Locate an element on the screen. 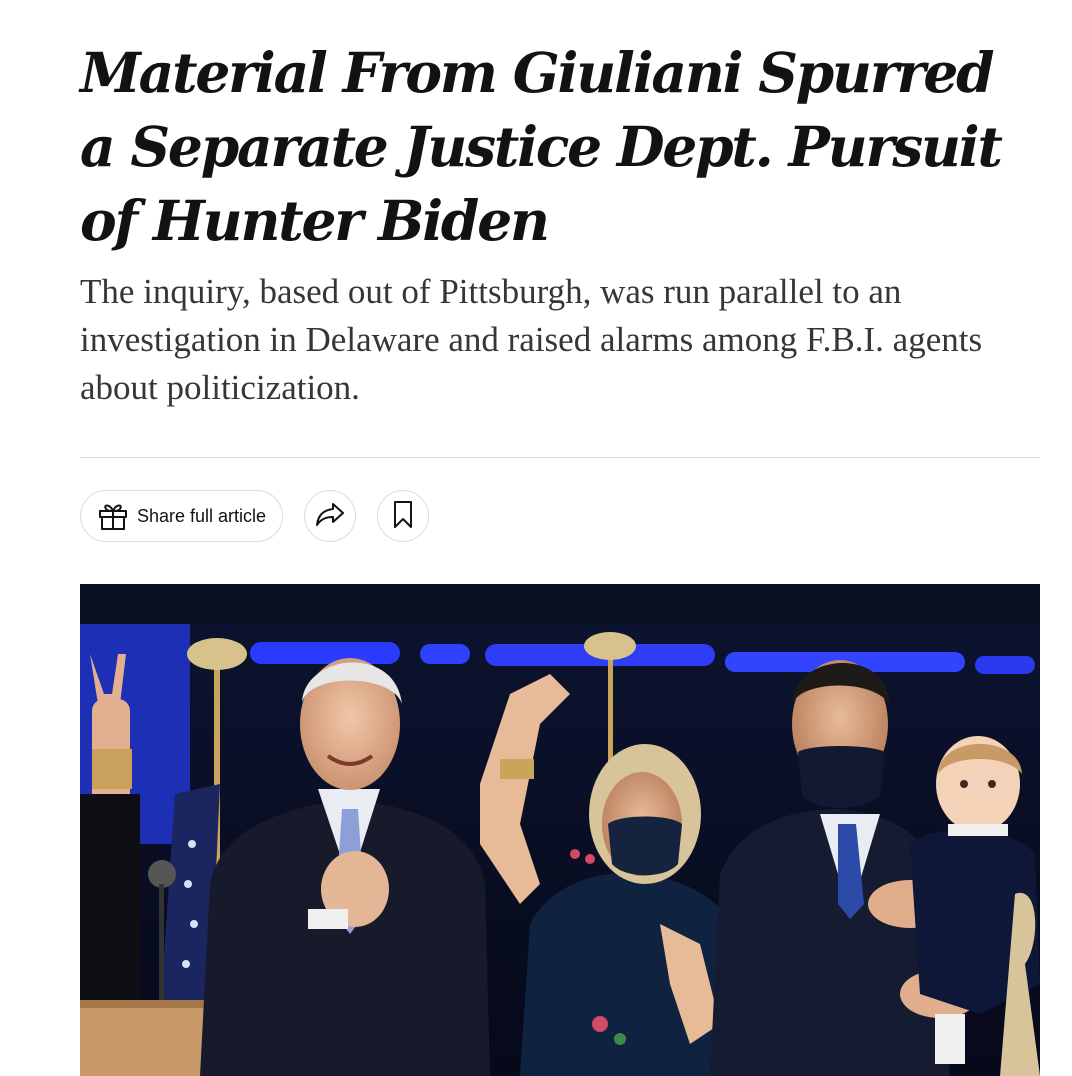 The image size is (1072, 1076). share-button-label: Share full article is located at coordinates (202, 515).